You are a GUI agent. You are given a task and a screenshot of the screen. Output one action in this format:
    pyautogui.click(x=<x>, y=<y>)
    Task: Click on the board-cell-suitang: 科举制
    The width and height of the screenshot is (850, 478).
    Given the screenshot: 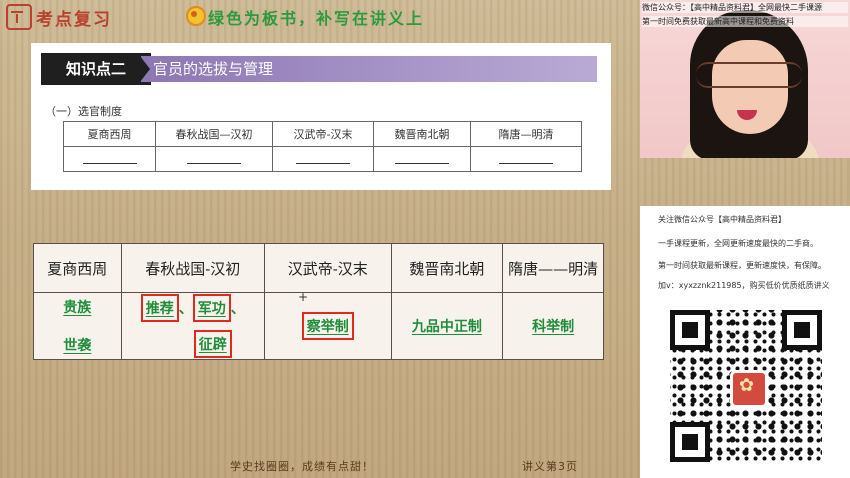 What is the action you would take?
    pyautogui.click(x=553, y=326)
    